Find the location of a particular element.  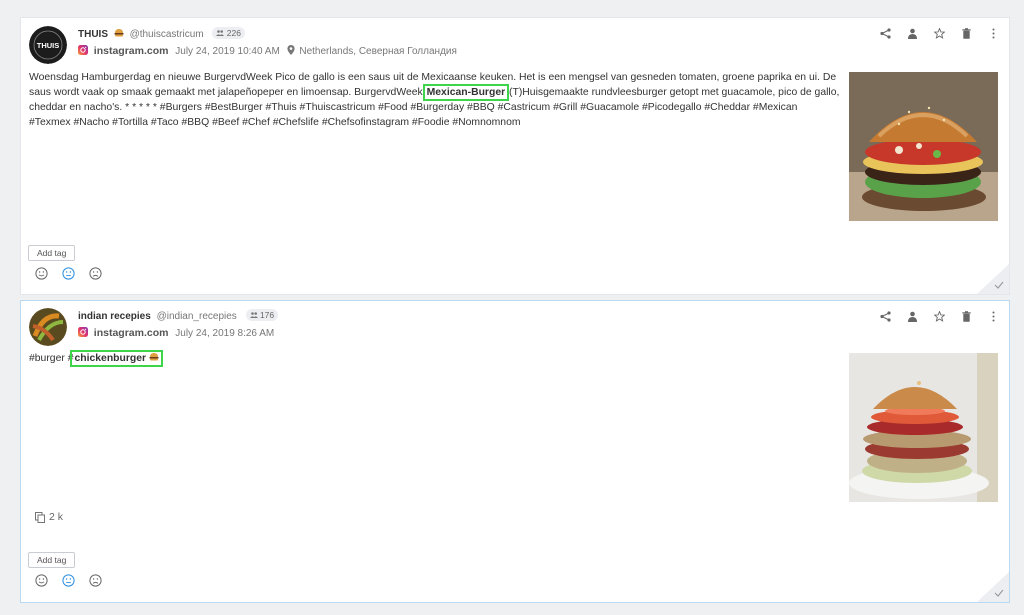

author-name: THUIS is located at coordinates (93, 34).